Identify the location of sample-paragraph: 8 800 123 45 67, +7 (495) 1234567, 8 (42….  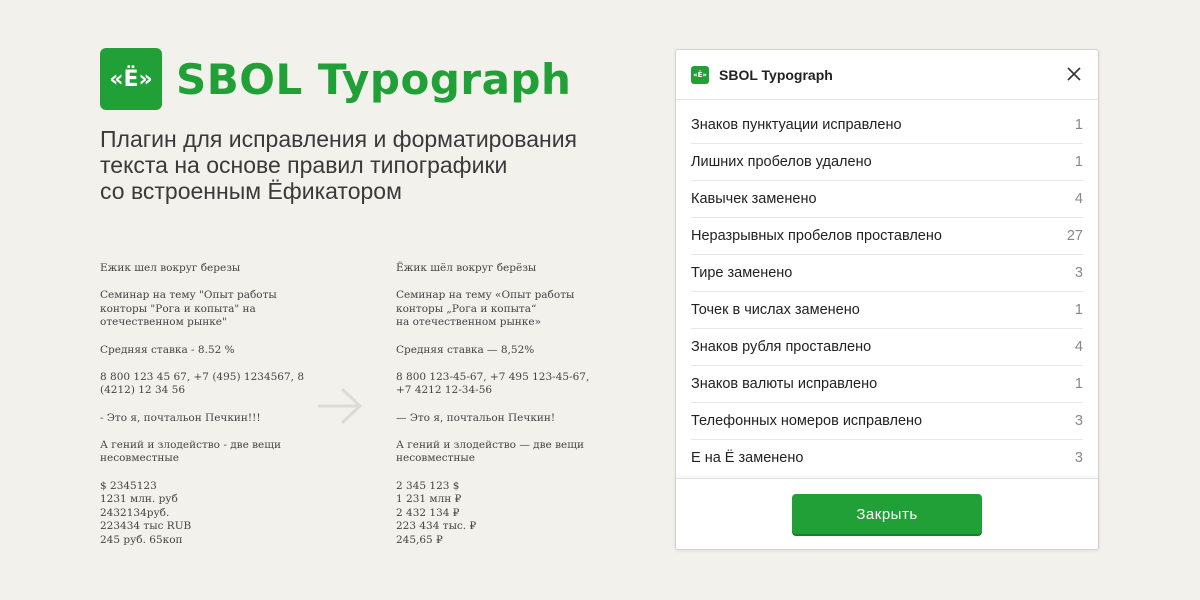
(202, 383).